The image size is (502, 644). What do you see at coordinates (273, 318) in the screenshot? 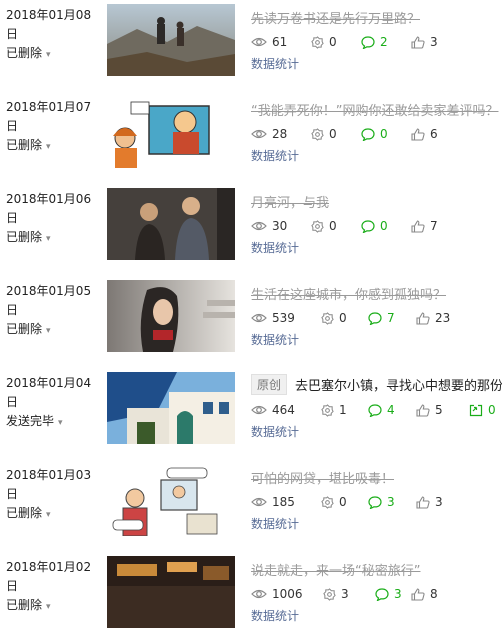
I see `view-count: 539` at bounding box center [273, 318].